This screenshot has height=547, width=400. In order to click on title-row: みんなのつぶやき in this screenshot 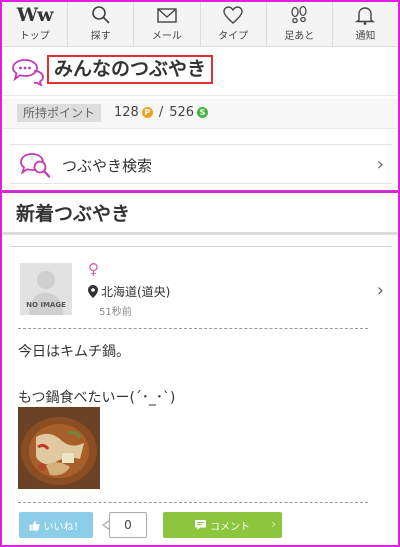, I will do `click(200, 72)`.